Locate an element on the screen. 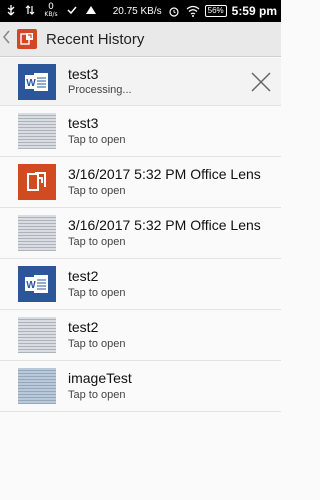 The image size is (320, 500). clock: 5:59 pm is located at coordinates (254, 11).